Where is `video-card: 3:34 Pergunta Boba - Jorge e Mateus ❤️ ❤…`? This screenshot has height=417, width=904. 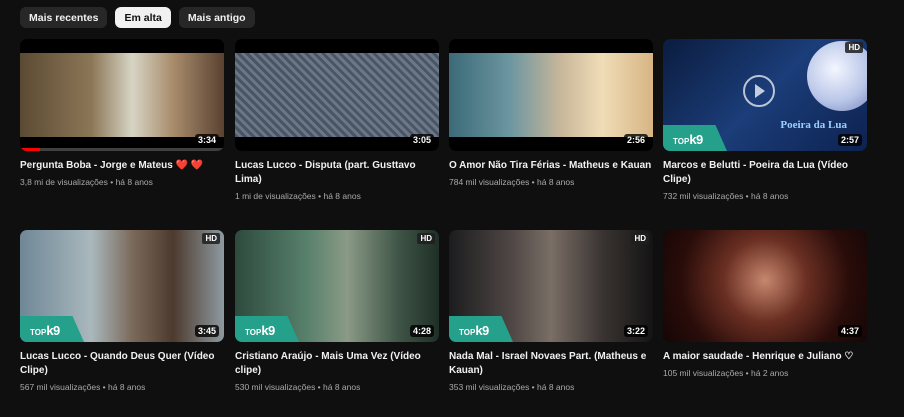
video-card: 3:34 Pergunta Boba - Jorge e Mateus ❤️ ❤… is located at coordinates (122, 113).